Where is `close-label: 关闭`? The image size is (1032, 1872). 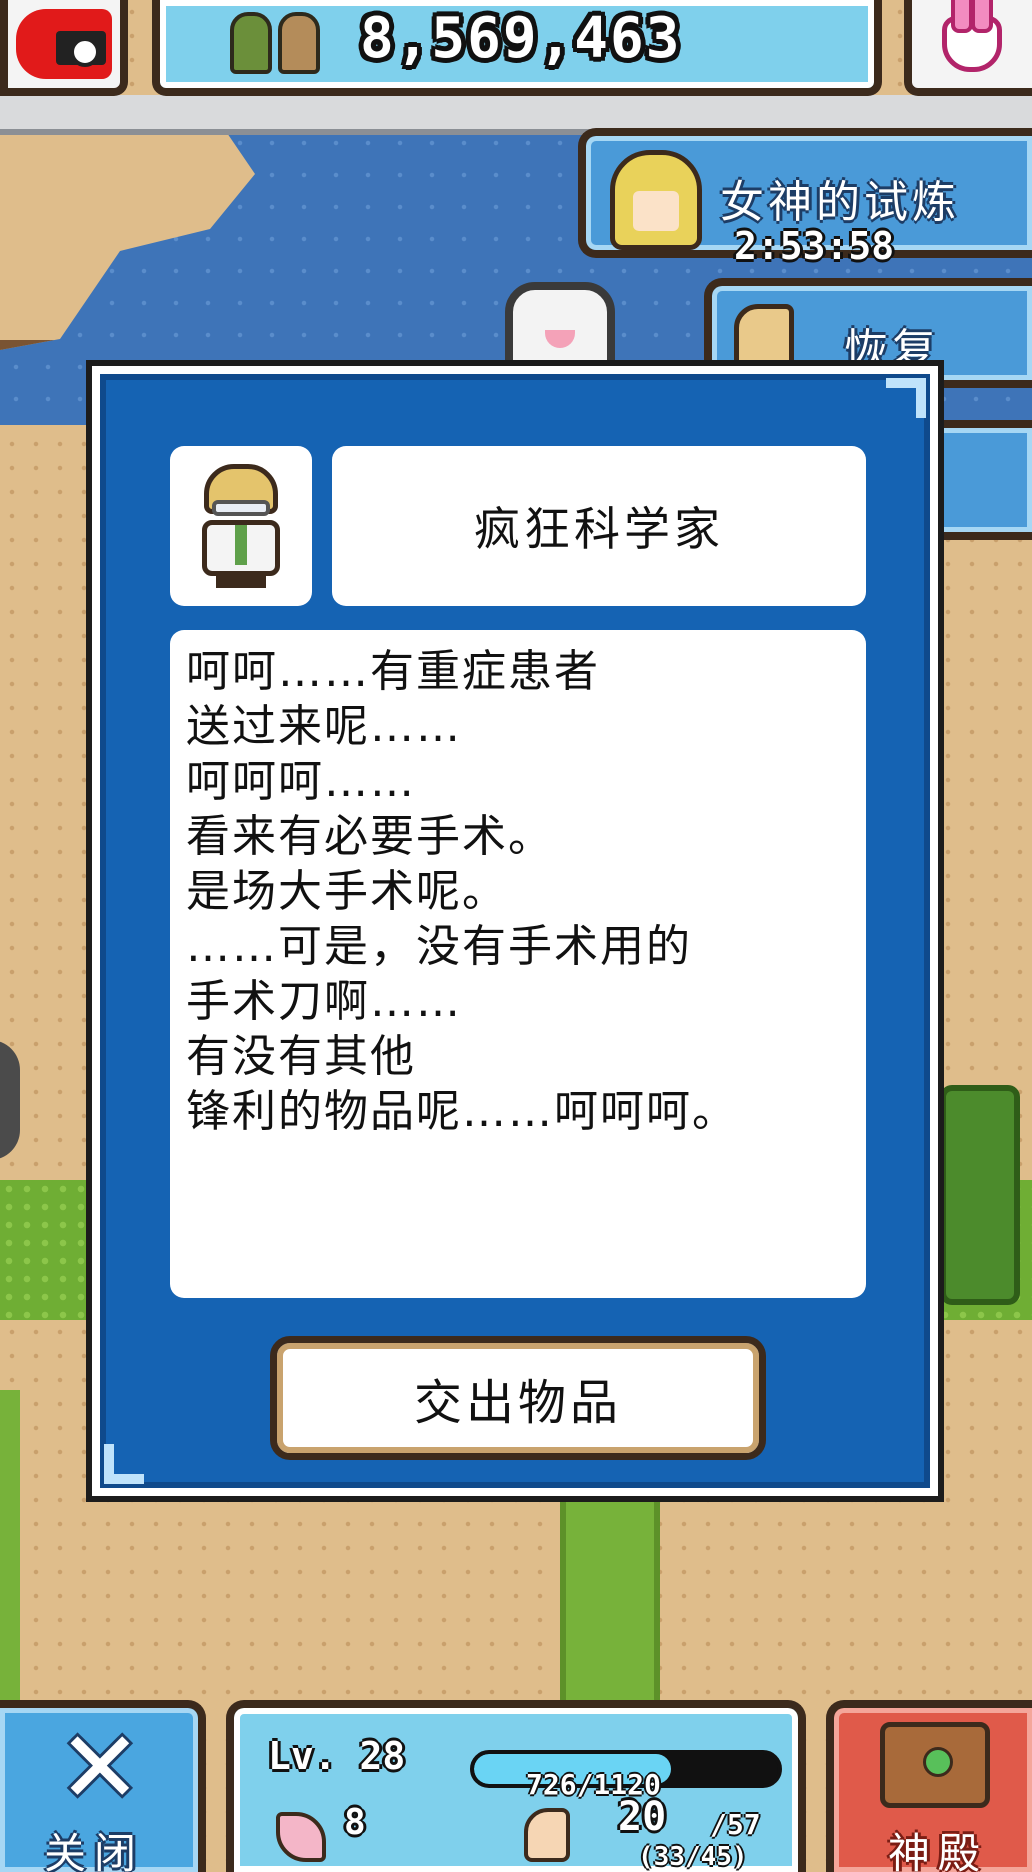 close-label: 关闭 is located at coordinates (94, 1850).